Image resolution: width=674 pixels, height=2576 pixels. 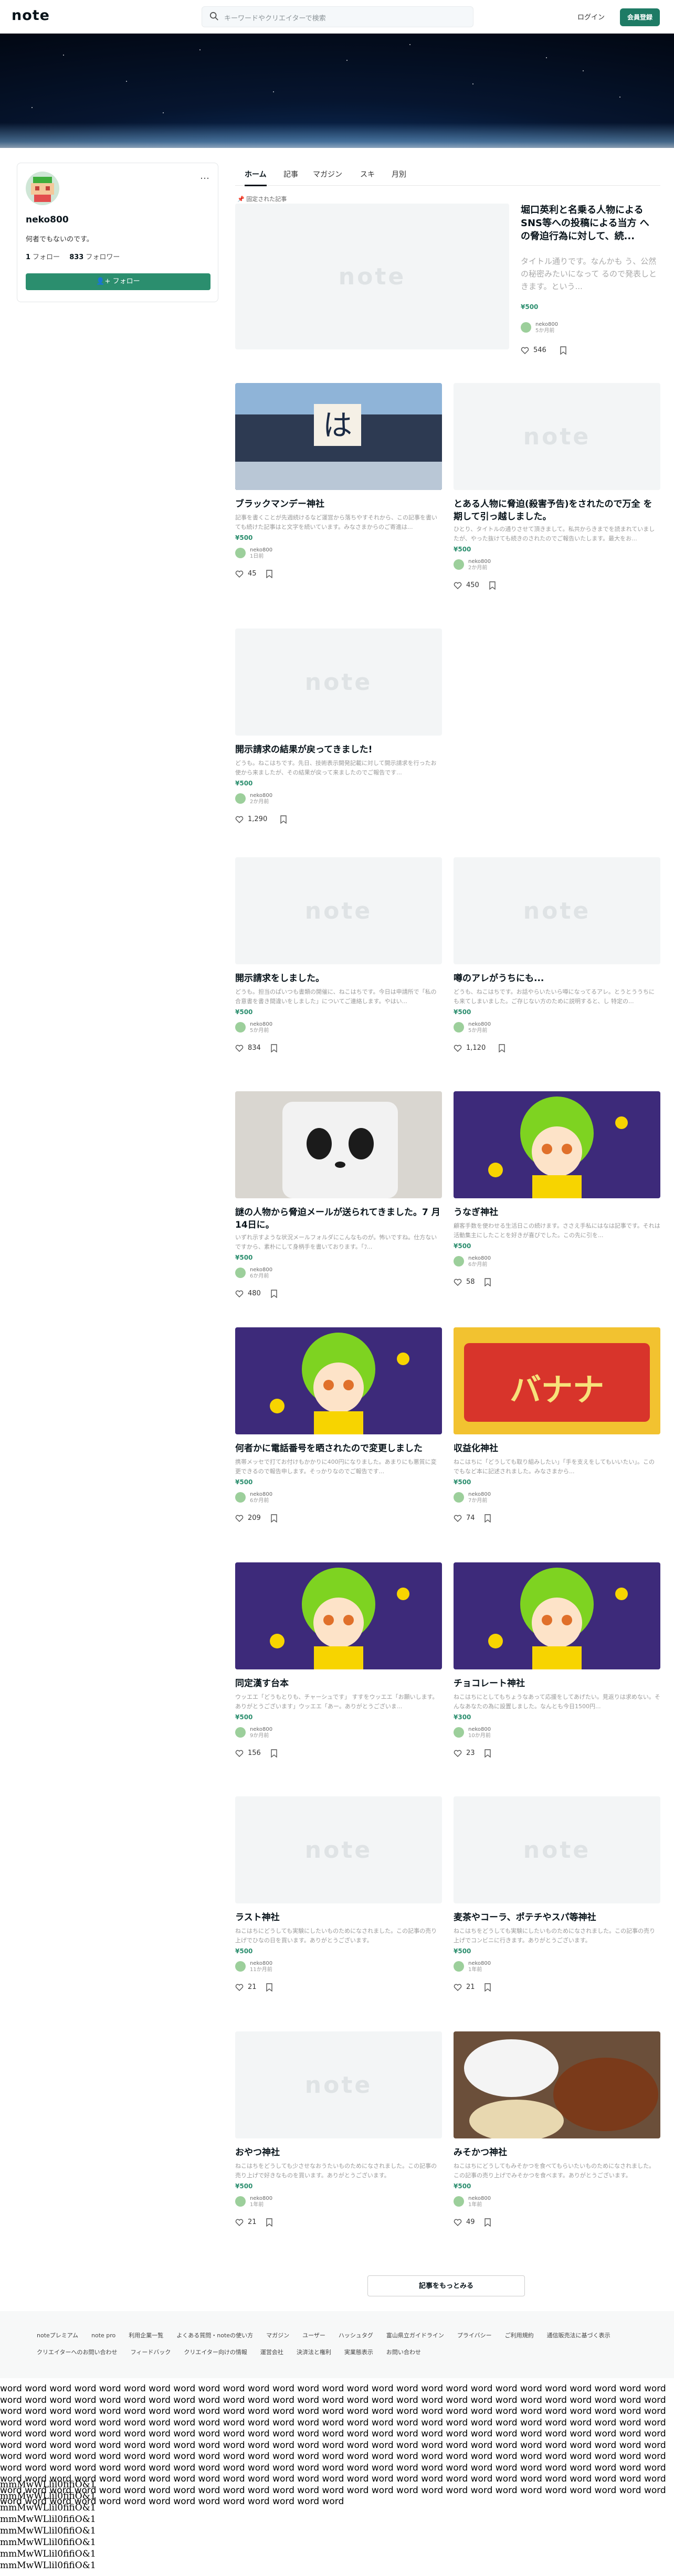 What do you see at coordinates (338, 1684) in the screenshot?
I see `article-title: 同定漢す台本` at bounding box center [338, 1684].